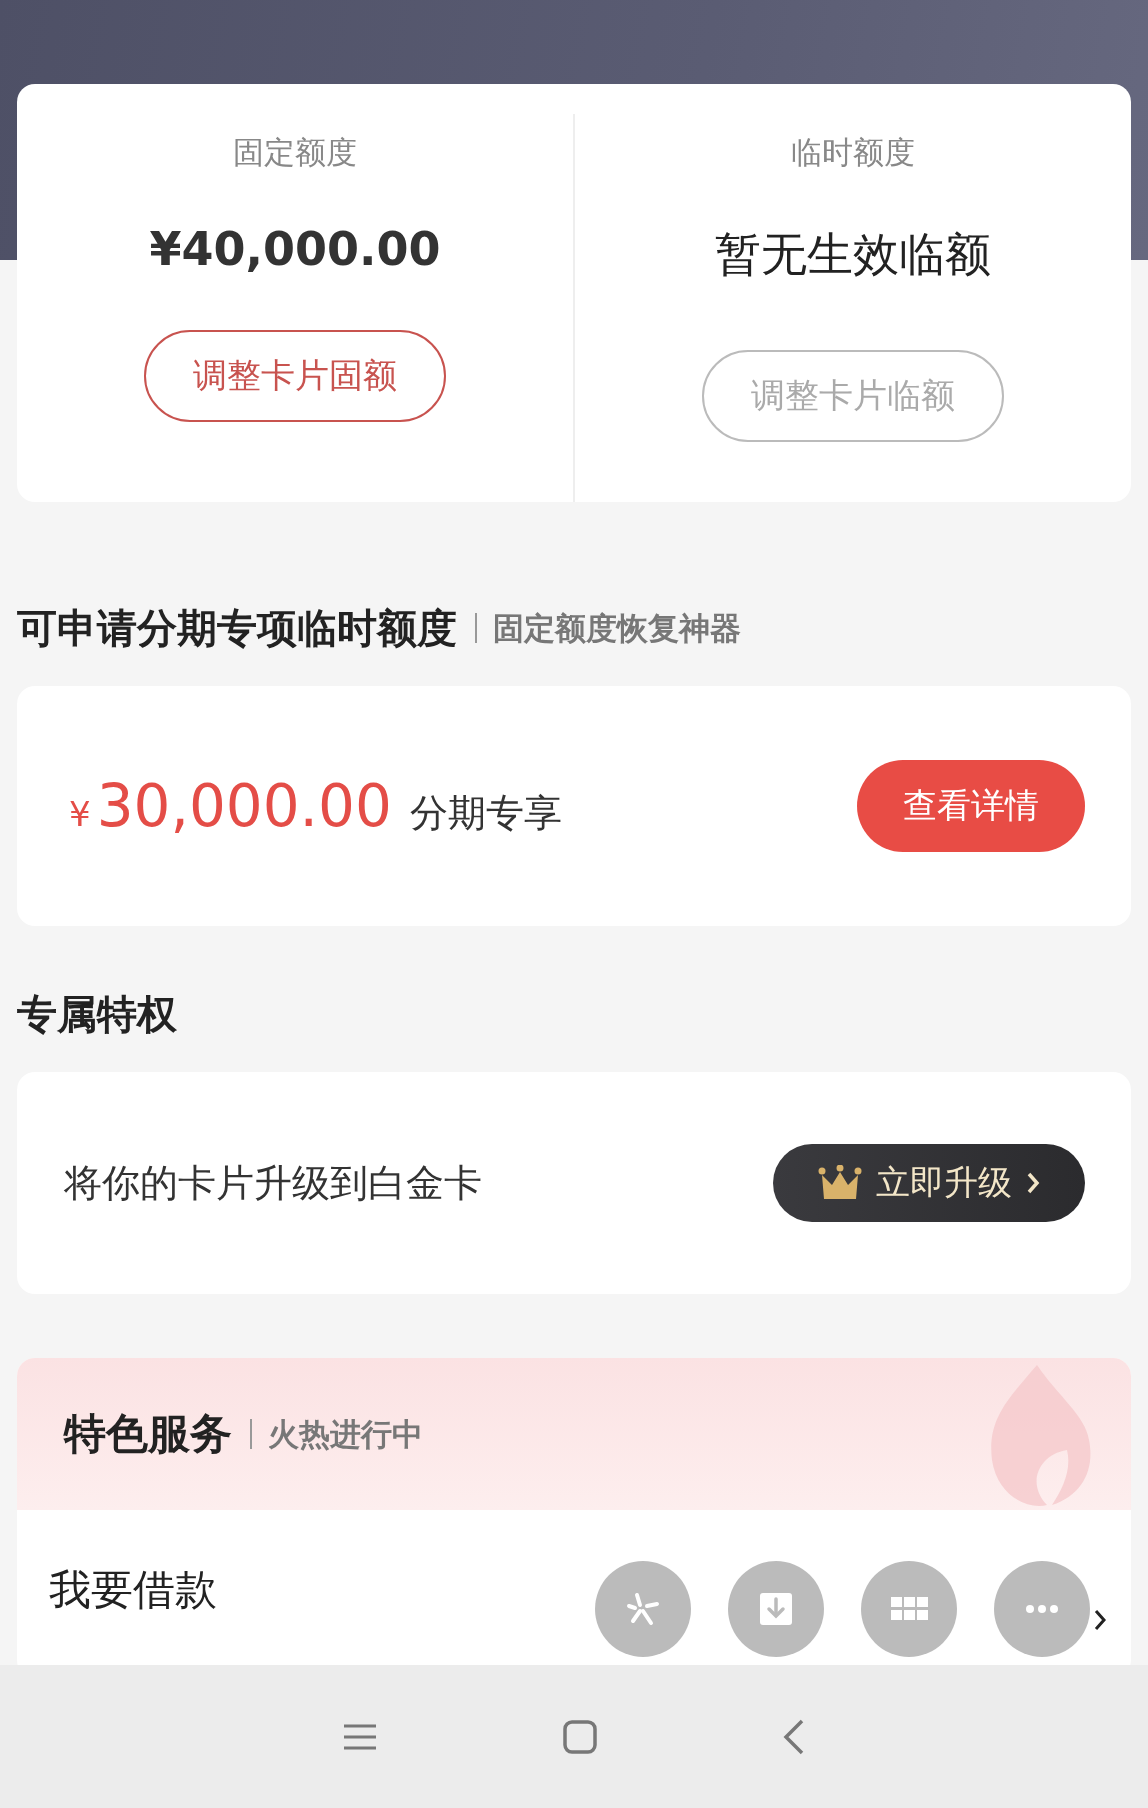 This screenshot has height=1808, width=1148. Describe the element at coordinates (580, 1736) in the screenshot. I see `home-icon` at that location.